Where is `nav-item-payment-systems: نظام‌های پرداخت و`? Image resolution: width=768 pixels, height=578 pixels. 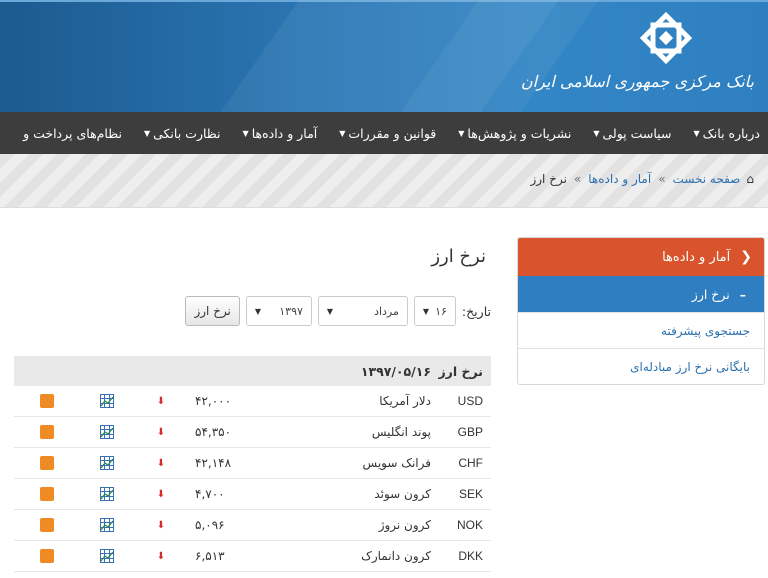
nav-item-payment-systems: نظام‌های پرداخت و is located at coordinates (72, 133).